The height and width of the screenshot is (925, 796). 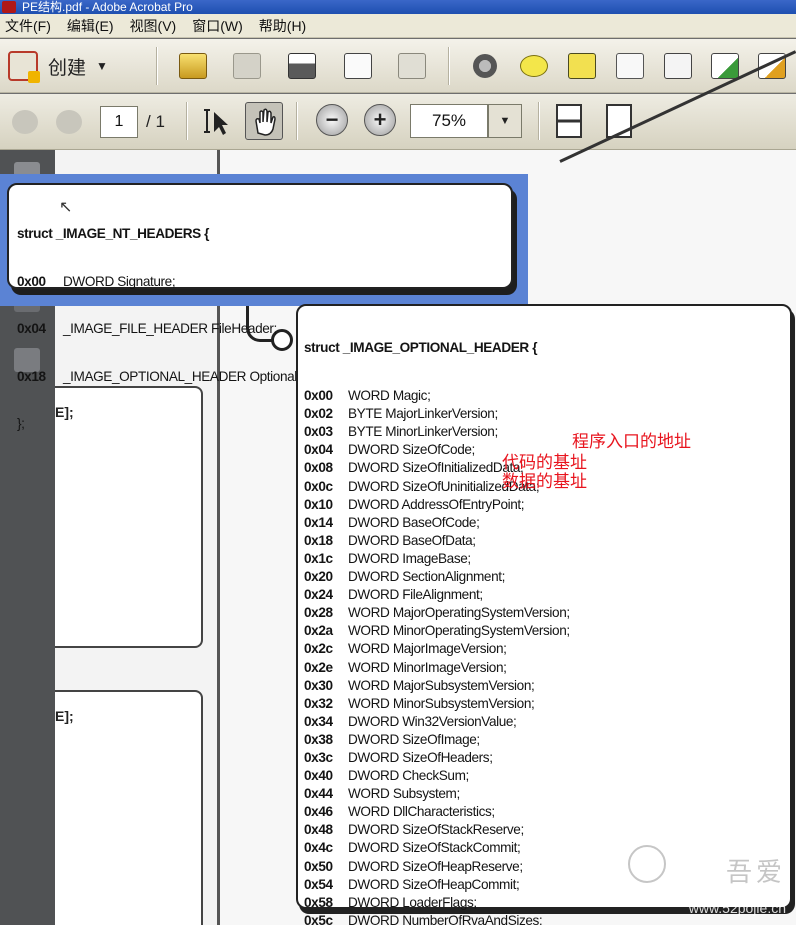 I want to click on zoom-dropdown-button: ▼, so click(x=505, y=121).